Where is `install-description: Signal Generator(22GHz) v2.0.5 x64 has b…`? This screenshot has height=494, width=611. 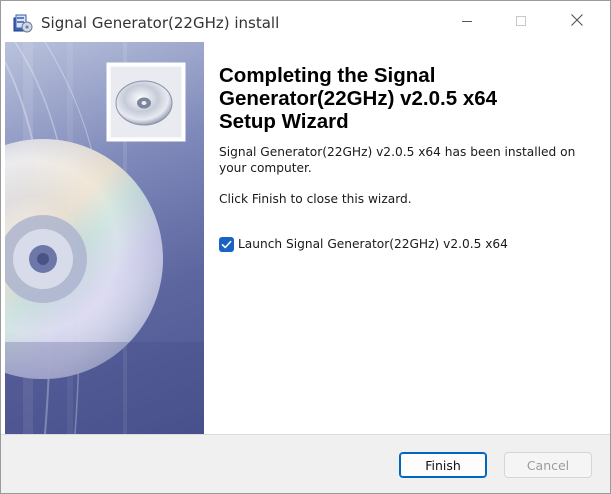
install-description: Signal Generator(22GHz) v2.0.5 x64 has b… is located at coordinates (397, 160).